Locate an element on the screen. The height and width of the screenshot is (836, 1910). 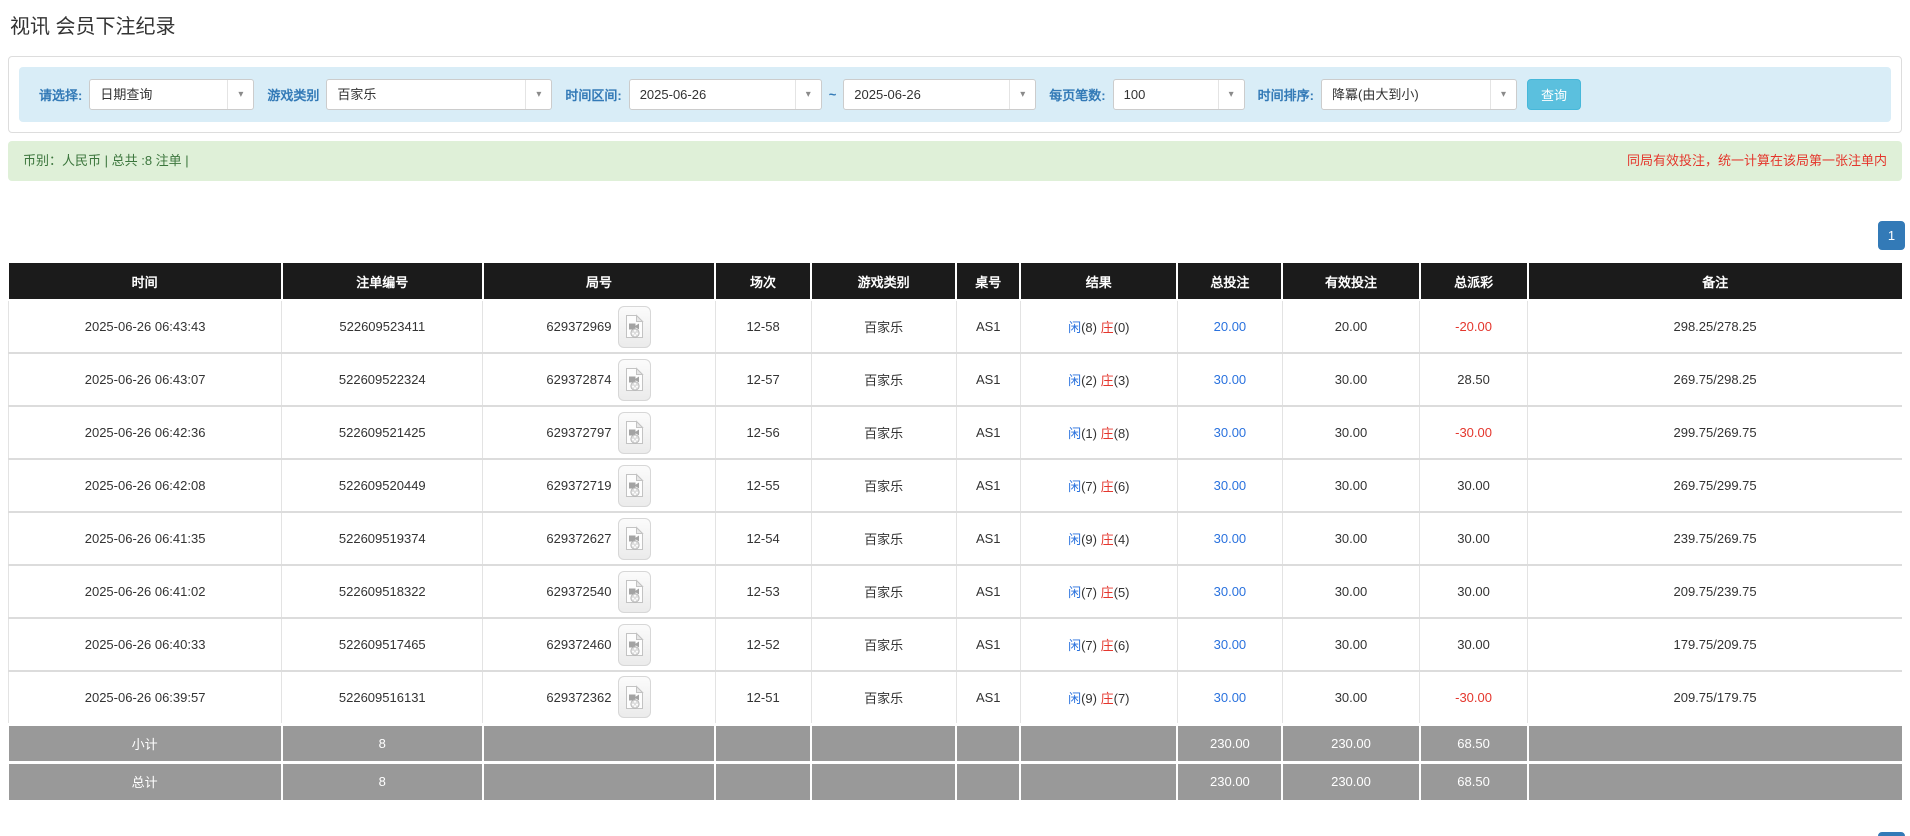
game-type-label: 游戏类别 is located at coordinates (293, 95).